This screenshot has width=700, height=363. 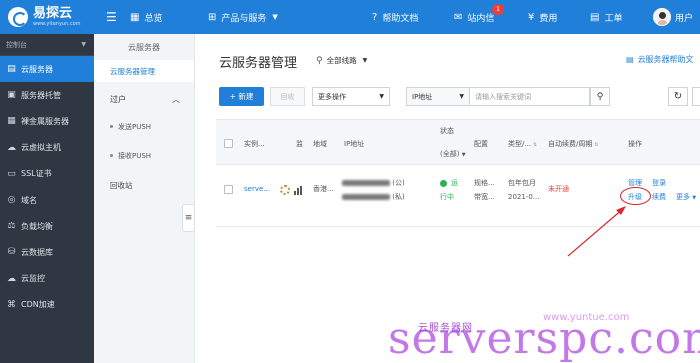 I want to click on sidebar-item-ssl: ▭ SSL证书, so click(x=47, y=174).